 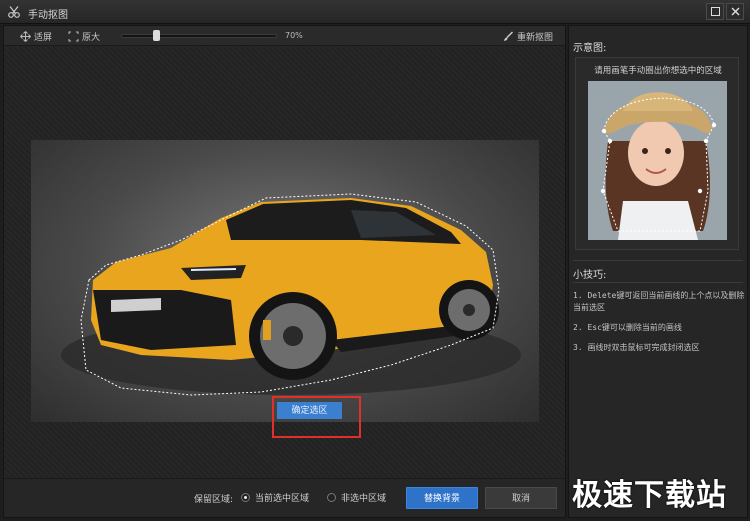 I want to click on replace-background-button: 替换背景, so click(x=442, y=498).